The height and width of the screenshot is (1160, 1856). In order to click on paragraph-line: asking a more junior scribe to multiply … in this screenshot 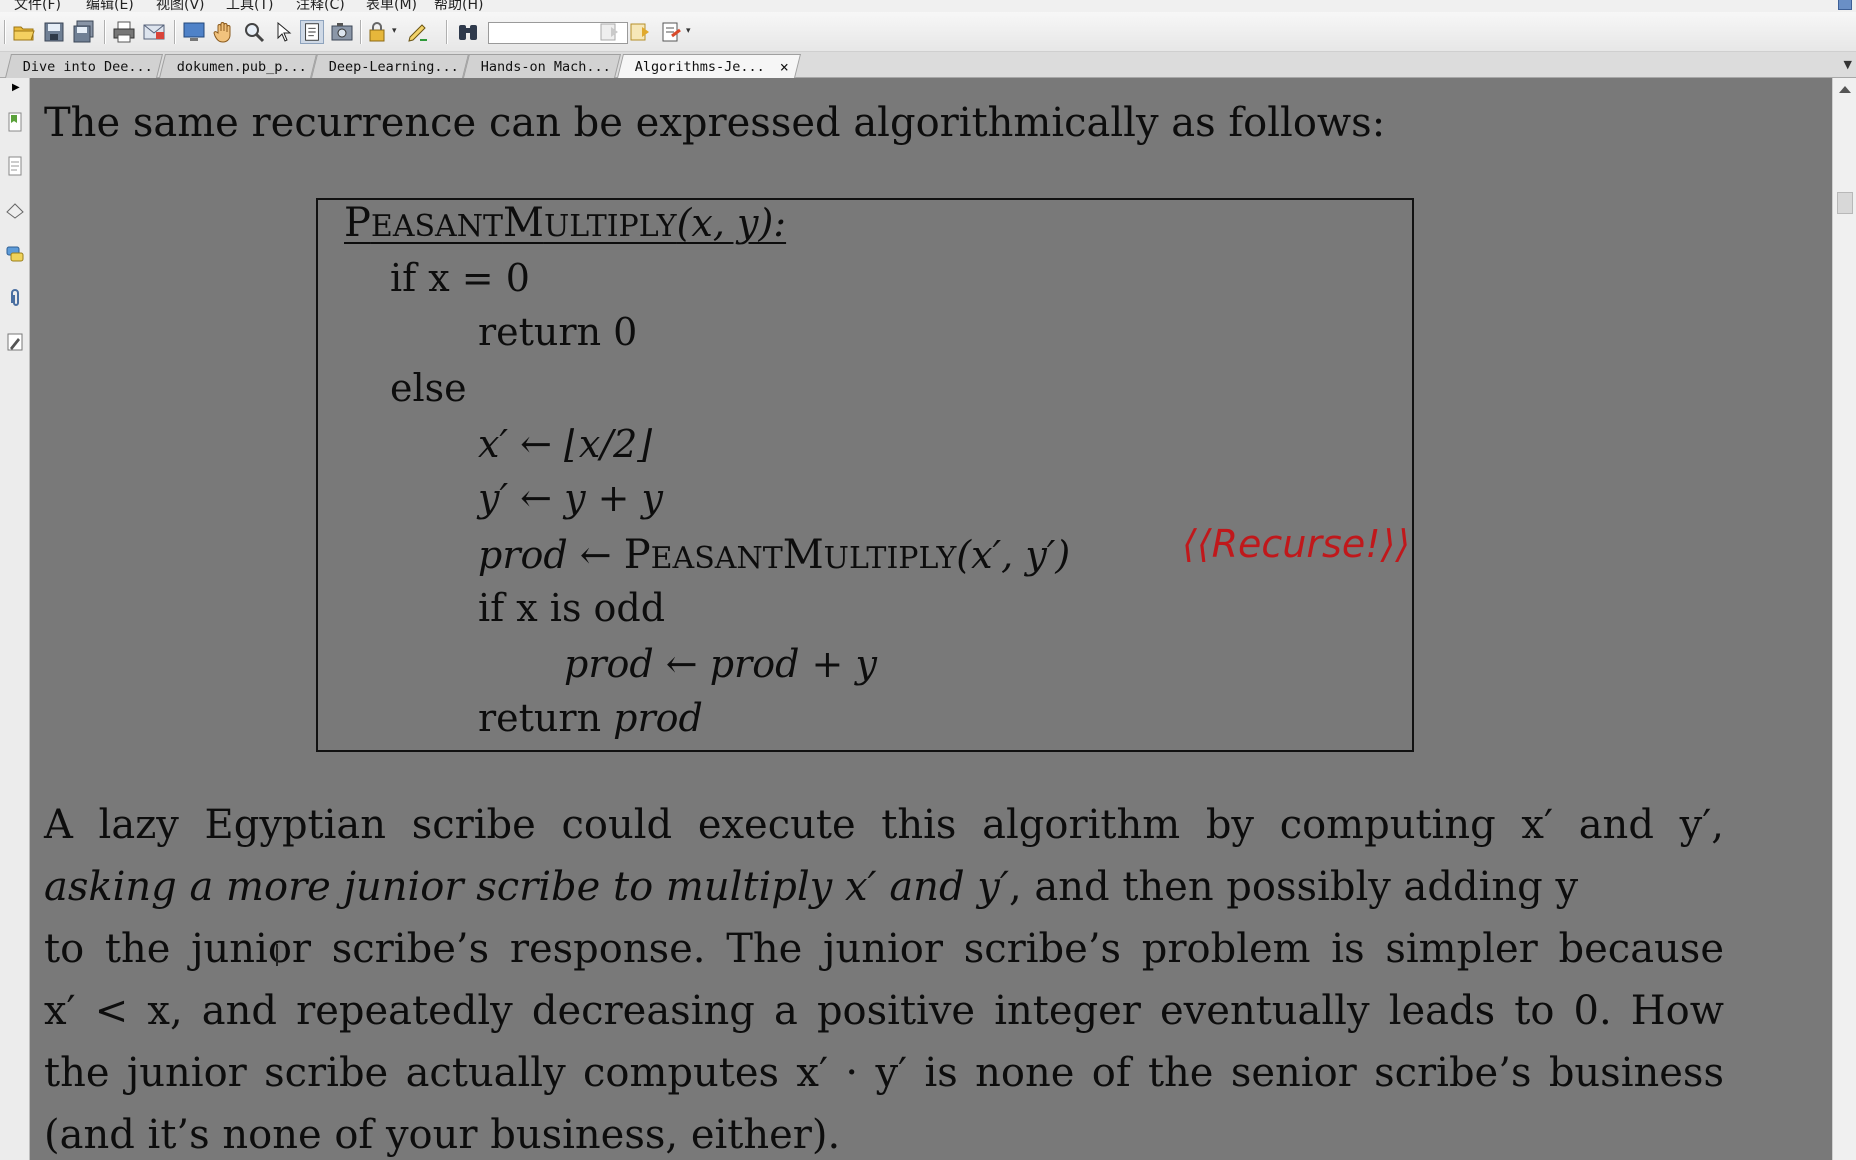, I will do `click(811, 887)`.